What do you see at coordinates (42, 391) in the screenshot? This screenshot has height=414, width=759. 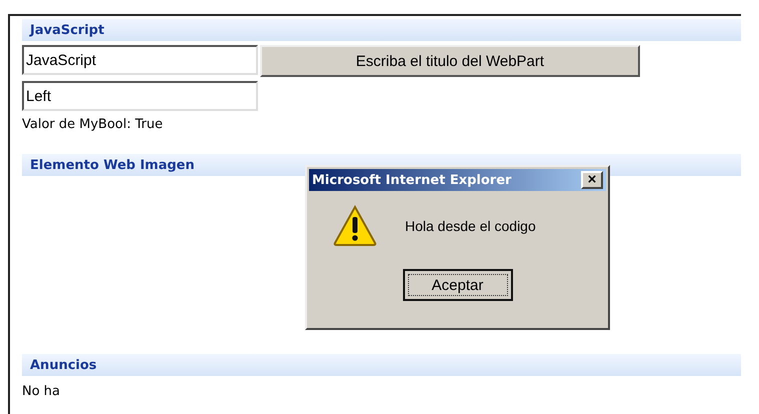 I see `announcement-text: No ha` at bounding box center [42, 391].